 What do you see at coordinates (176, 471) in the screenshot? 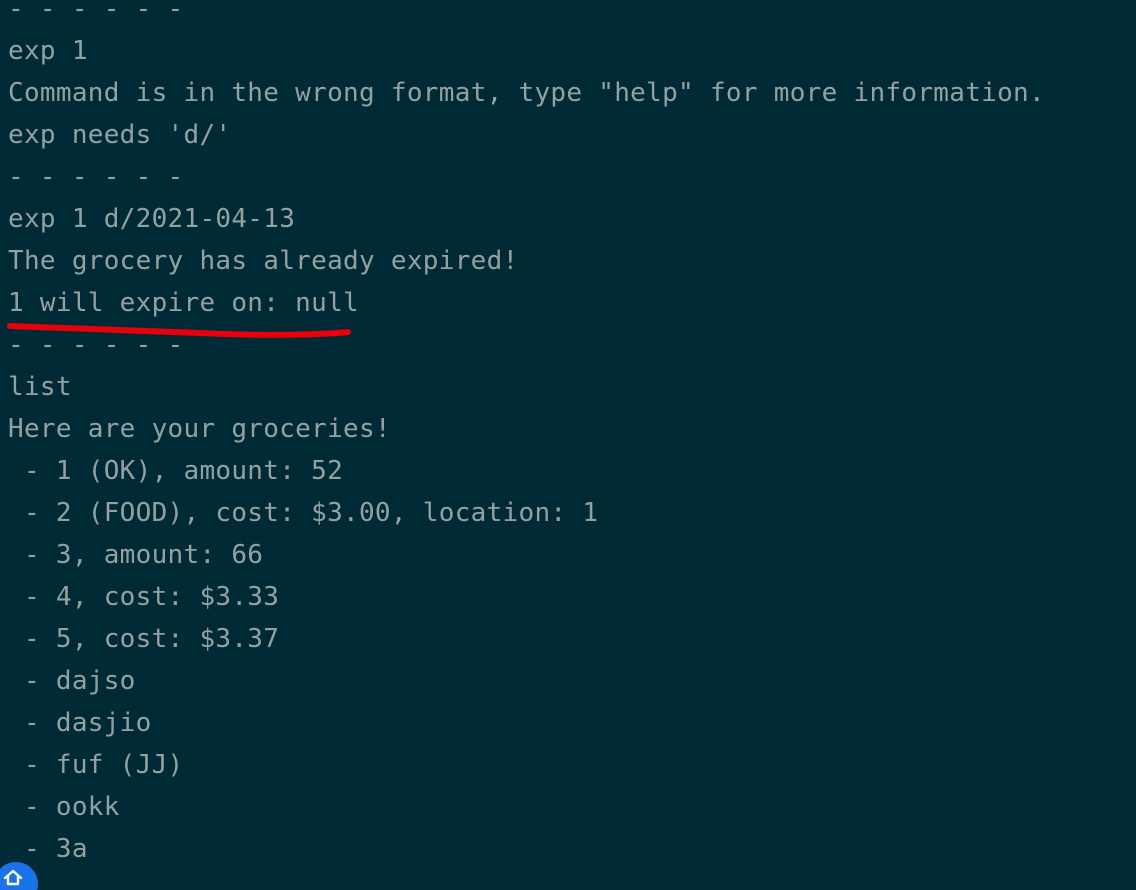
I see `grocery-list-item: - 1 (OK), amount: 52` at bounding box center [176, 471].